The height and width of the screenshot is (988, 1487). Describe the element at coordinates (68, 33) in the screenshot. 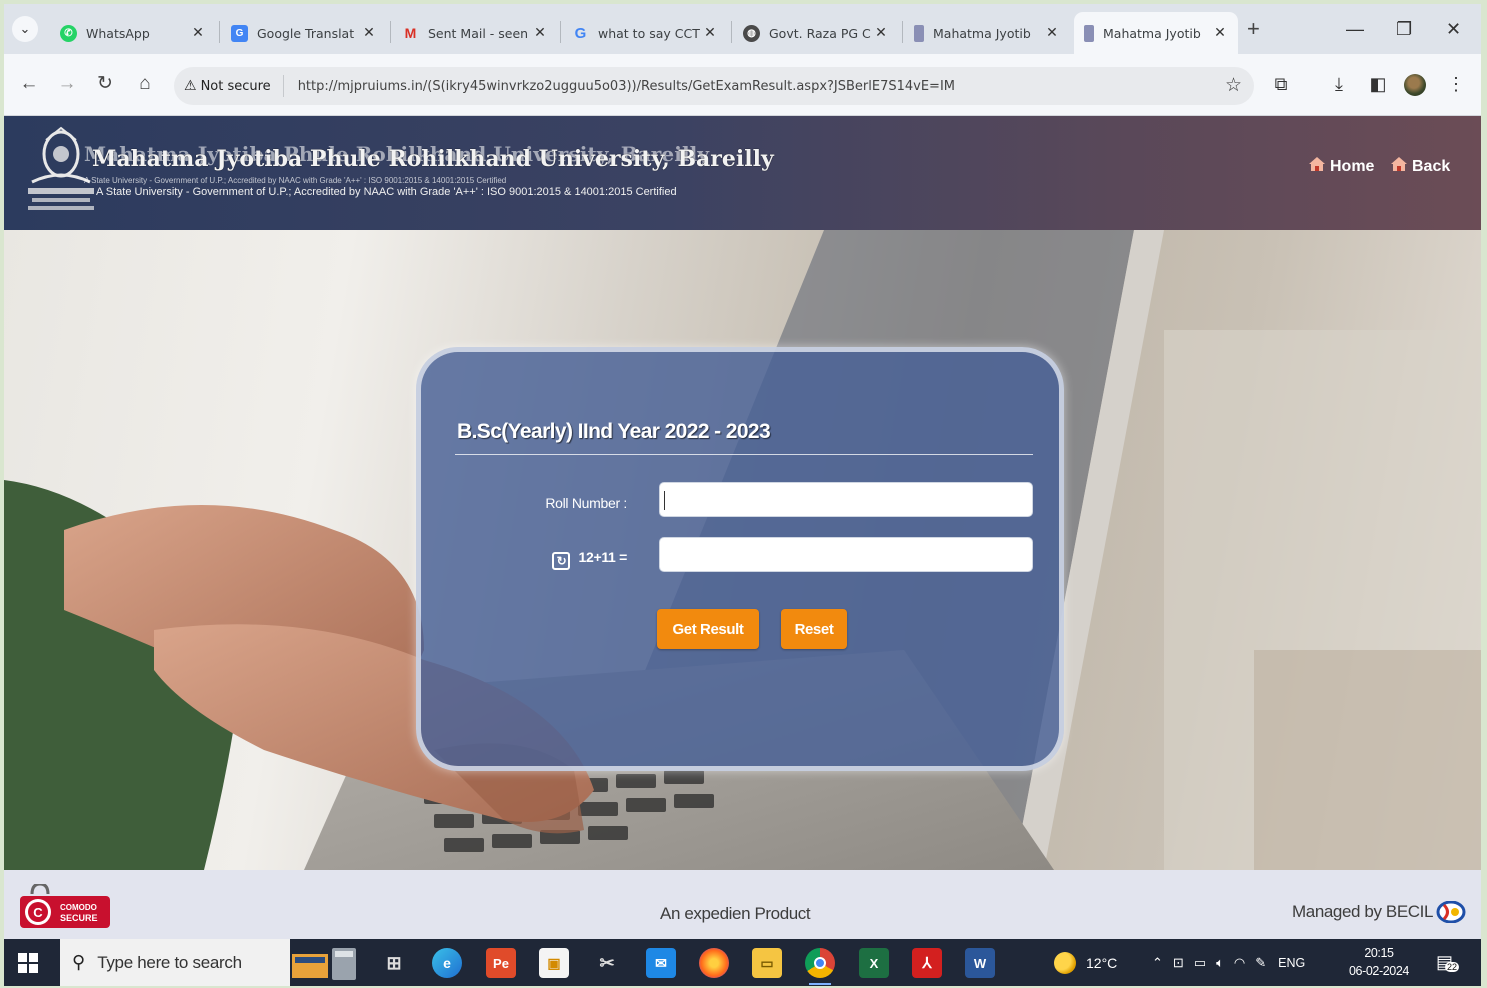

I see `whatsapp-icon: ✆` at that location.